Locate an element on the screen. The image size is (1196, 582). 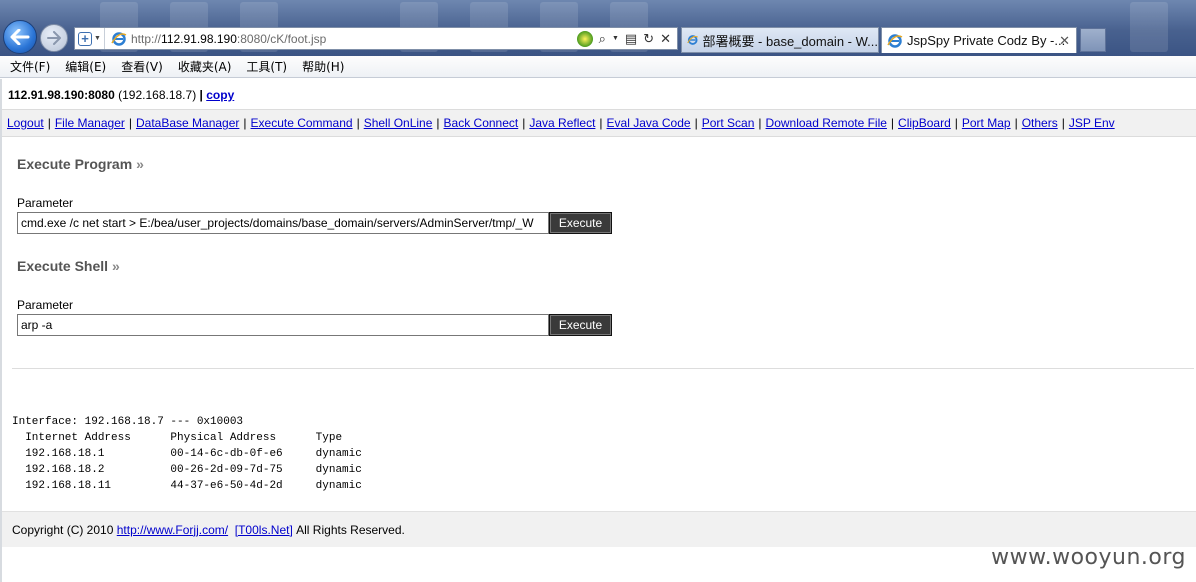
forward-arrow-icon is located at coordinates (54, 38).